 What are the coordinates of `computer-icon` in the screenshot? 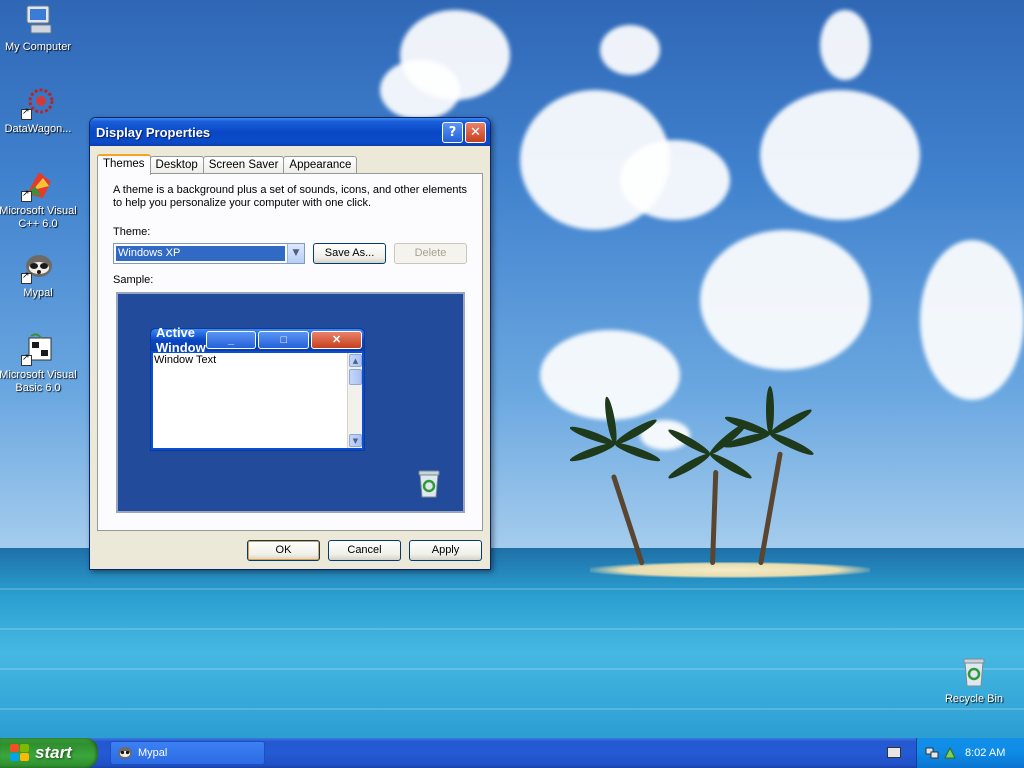 It's located at (38, 21).